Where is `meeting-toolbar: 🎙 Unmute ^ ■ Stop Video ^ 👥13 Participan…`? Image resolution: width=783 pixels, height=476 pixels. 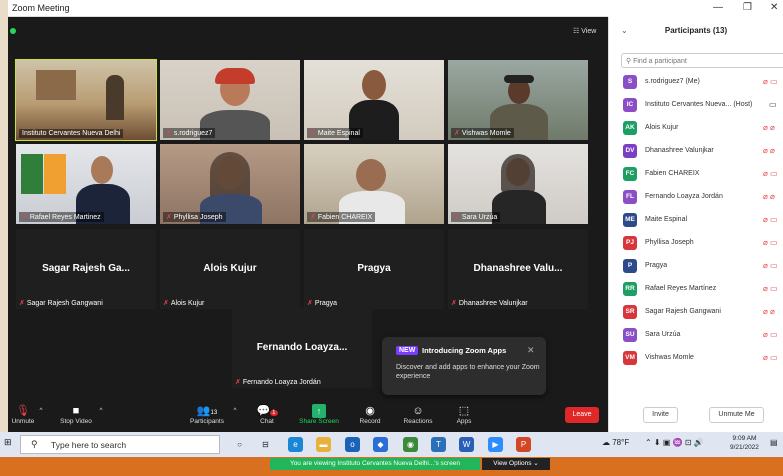 meeting-toolbar: 🎙 Unmute ^ ■ Stop Video ^ 👥13 Participan… is located at coordinates (308, 417).